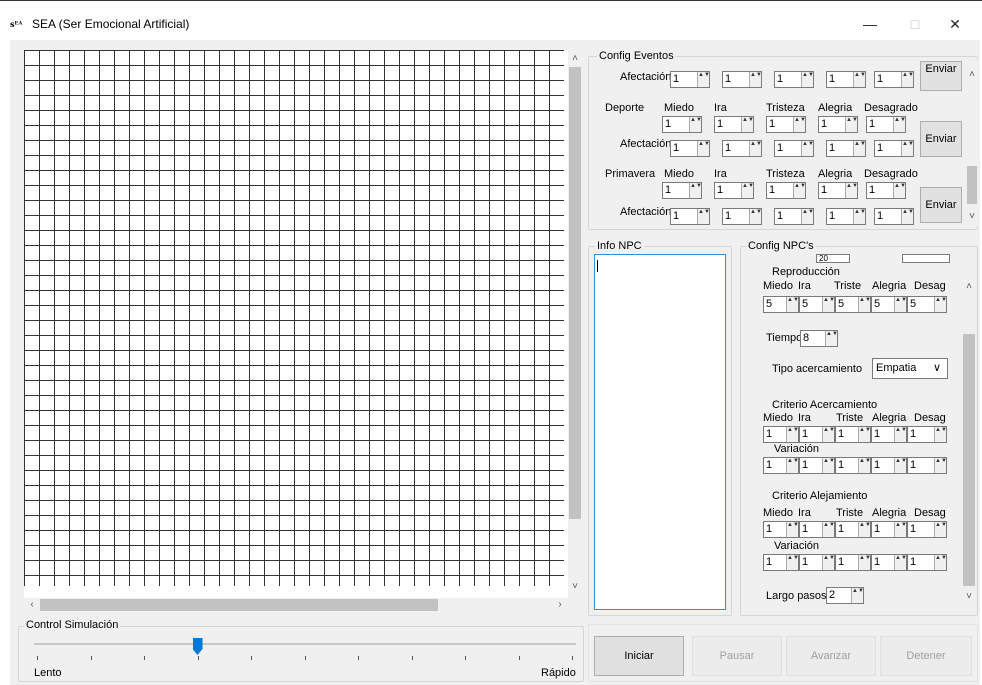  Describe the element at coordinates (560, 605) in the screenshot. I see `scroll-right-icon: ›` at that location.